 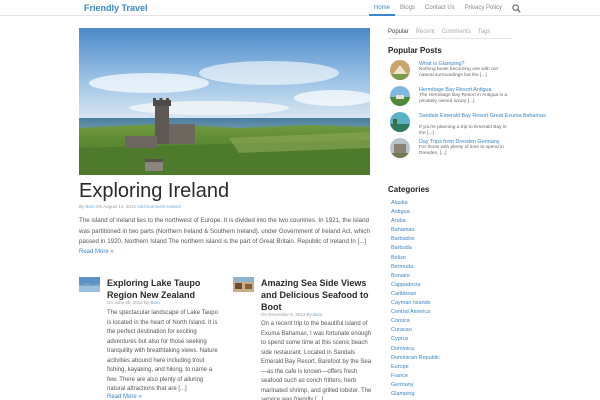 I want to click on meta-comments: Add Comment, so click(x=151, y=206).